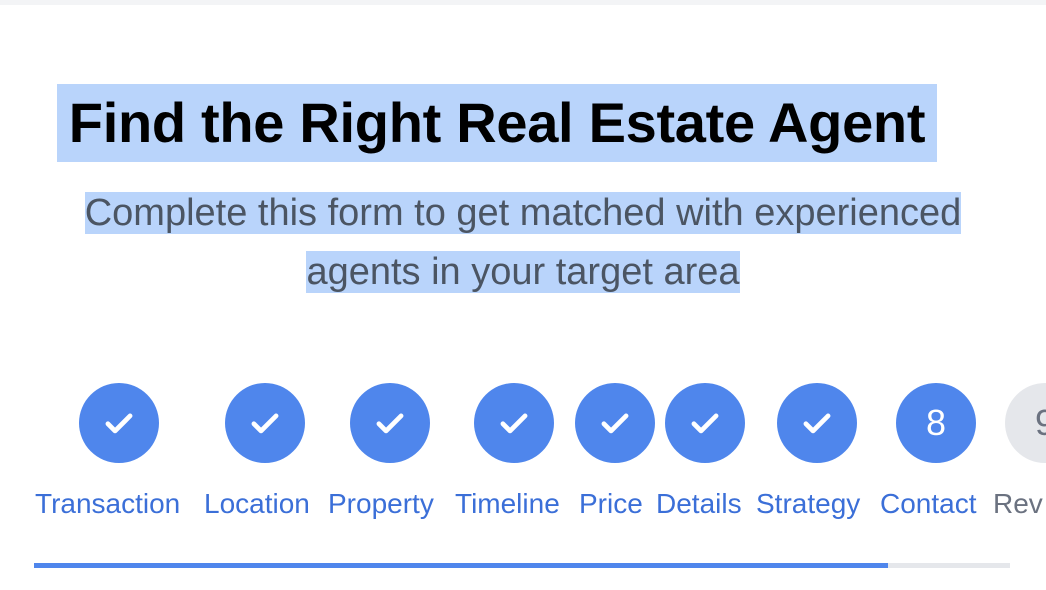 This screenshot has width=1046, height=590. I want to click on progress-bar, so click(522, 565).